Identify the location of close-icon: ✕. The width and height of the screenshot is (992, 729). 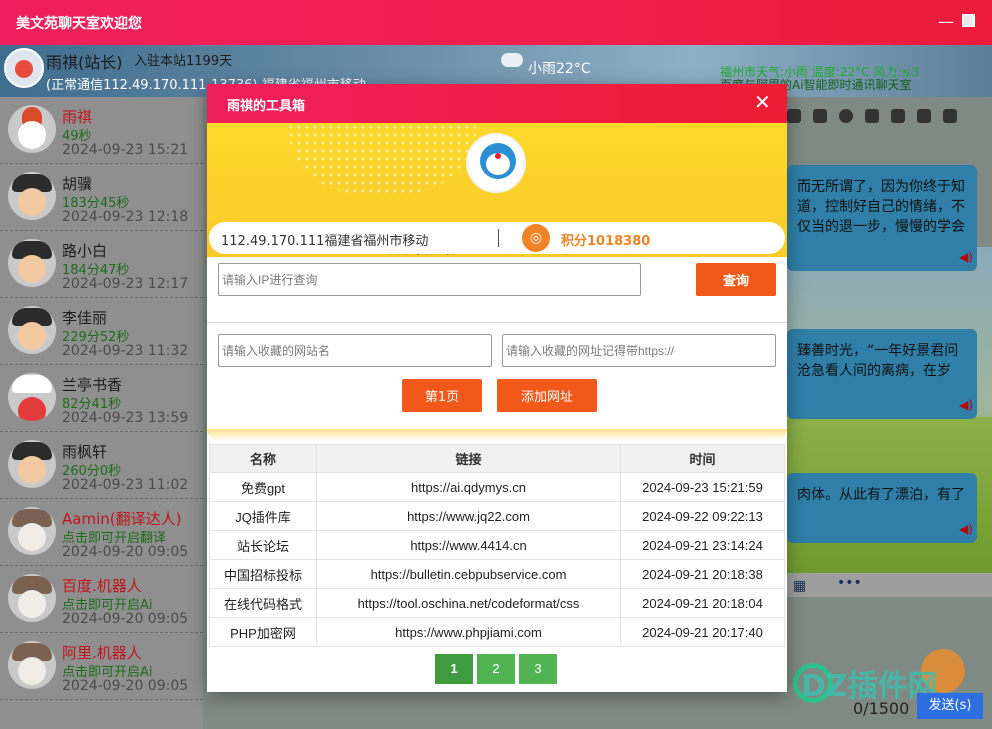
(762, 102).